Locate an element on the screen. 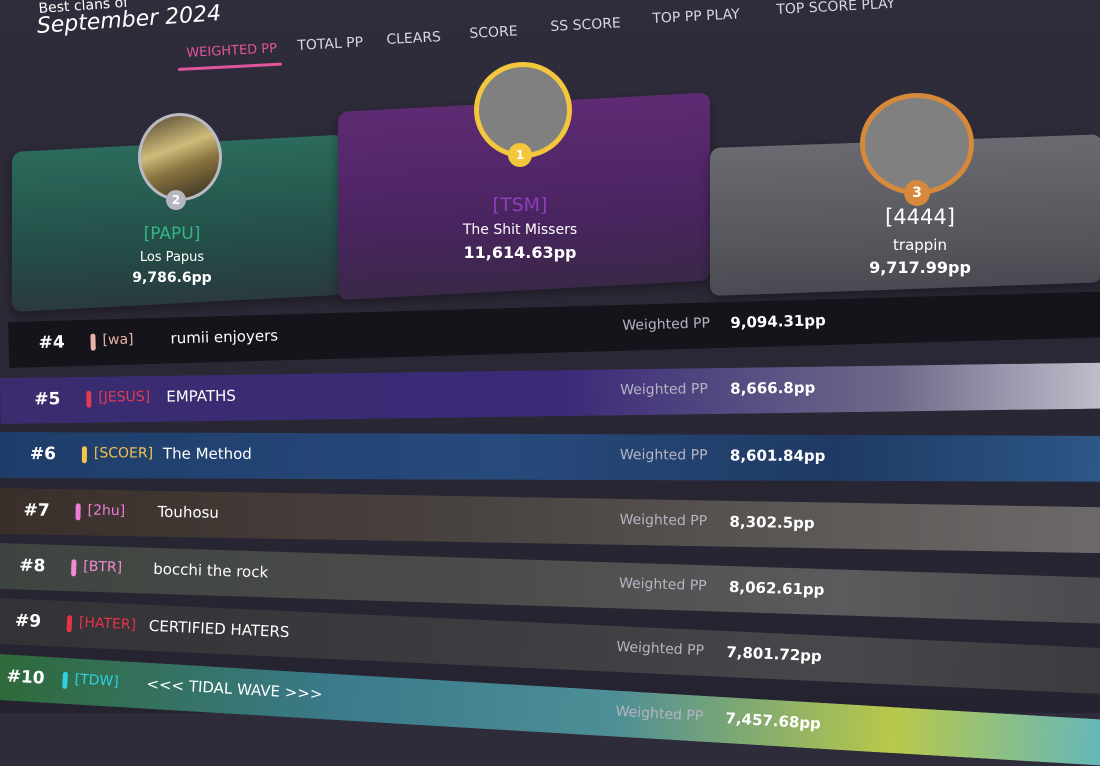 The width and height of the screenshot is (1100, 766). leaderboard-row: #5 [JESUS] EMPATHS Weighted PP 8,666.8pp is located at coordinates (550, 393).